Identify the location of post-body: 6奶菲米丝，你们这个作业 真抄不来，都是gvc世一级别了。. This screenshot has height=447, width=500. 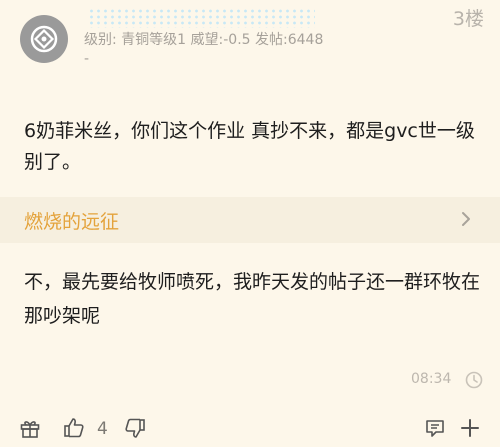
(249, 146).